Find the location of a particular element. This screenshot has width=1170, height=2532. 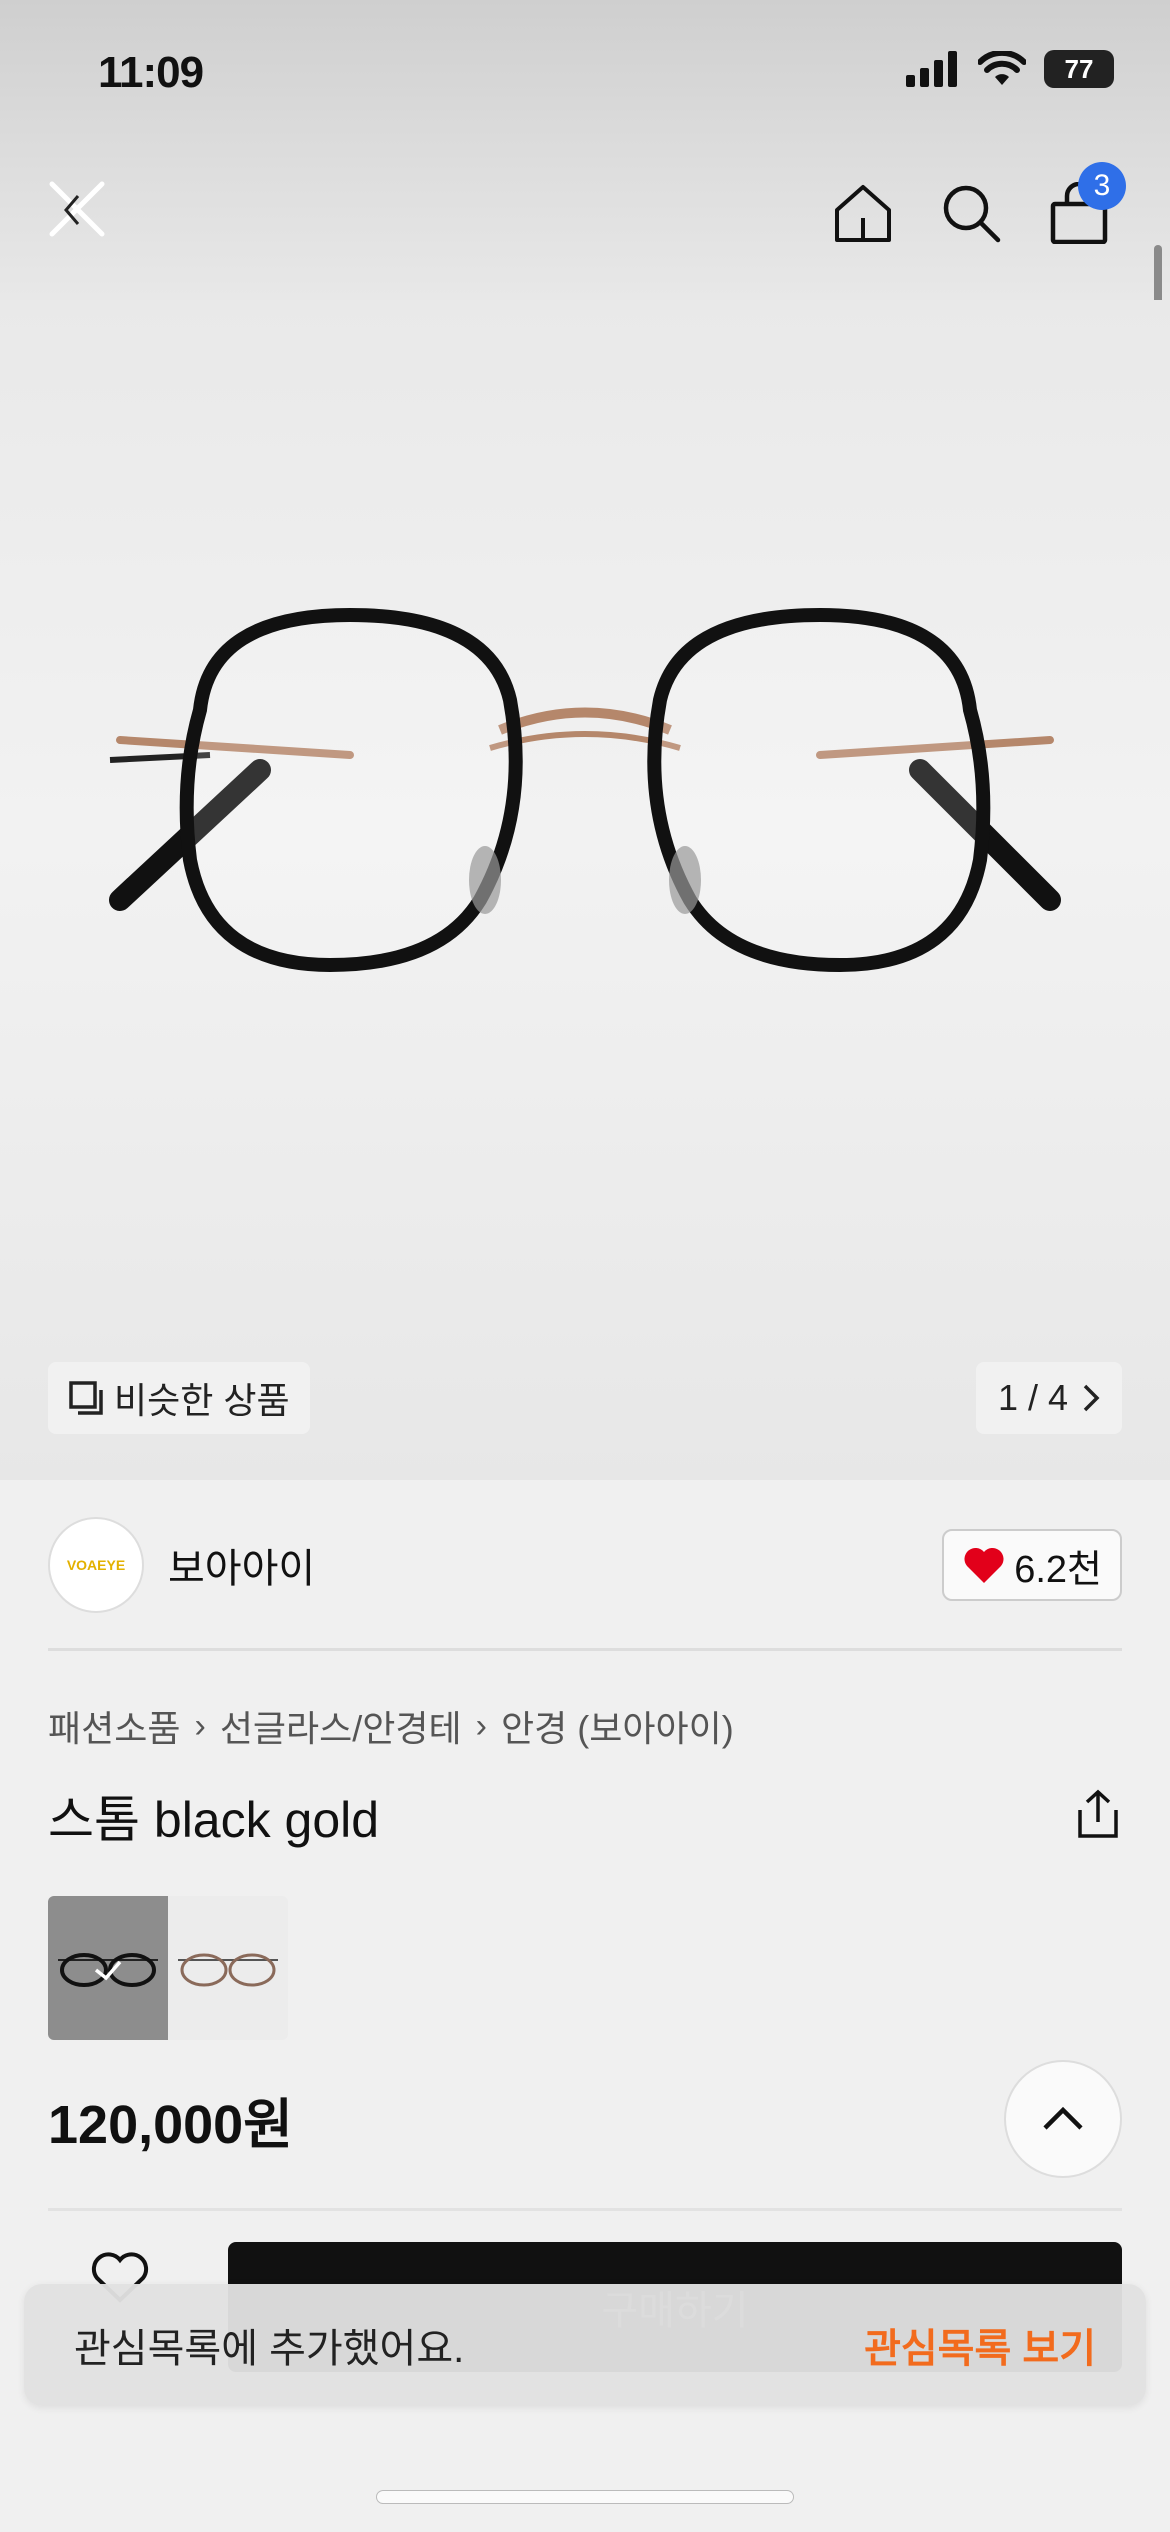

similar-items-icon is located at coordinates (86, 1398).